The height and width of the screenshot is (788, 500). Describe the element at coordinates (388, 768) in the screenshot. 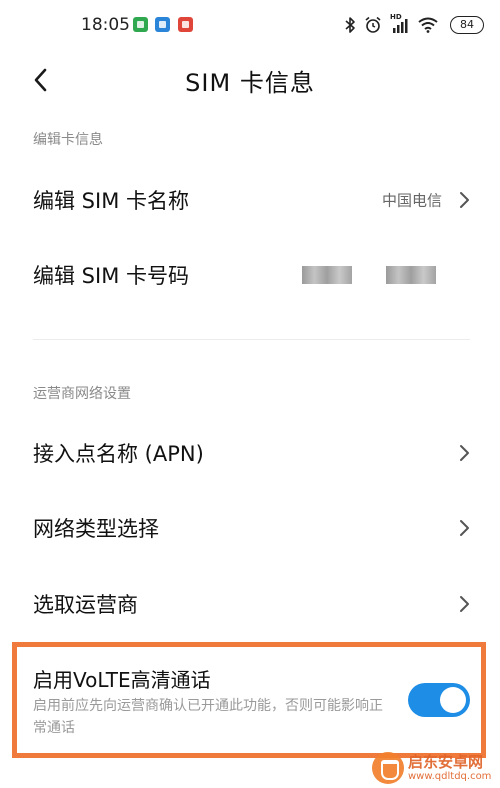

I see `watermark-logo-icon` at that location.